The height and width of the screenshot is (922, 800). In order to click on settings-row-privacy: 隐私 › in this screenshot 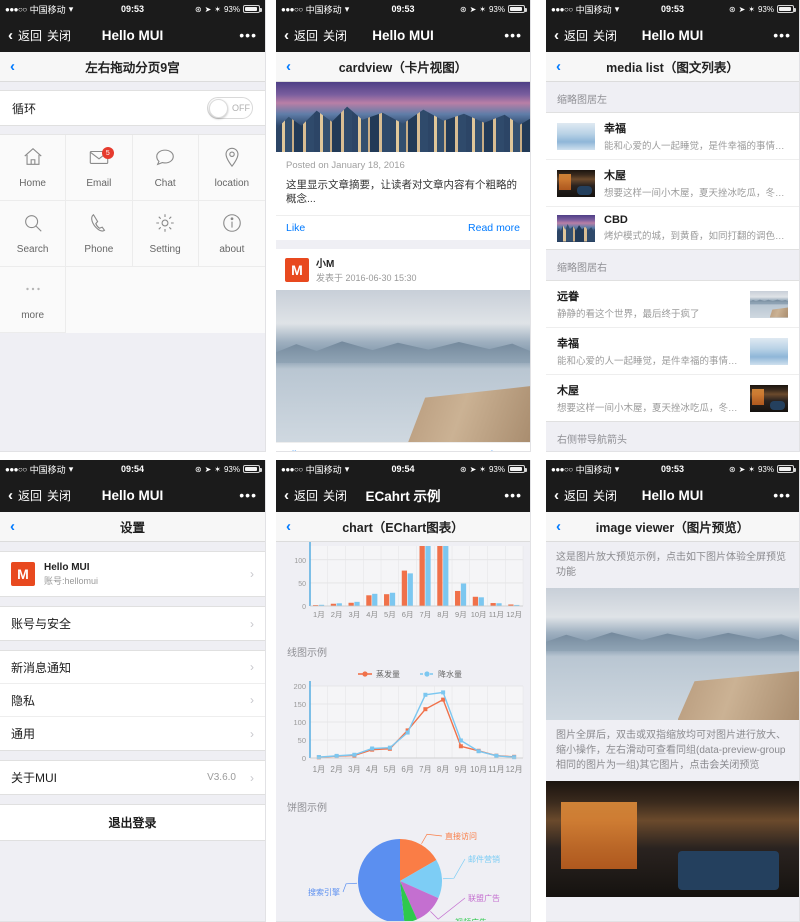, I will do `click(132, 700)`.